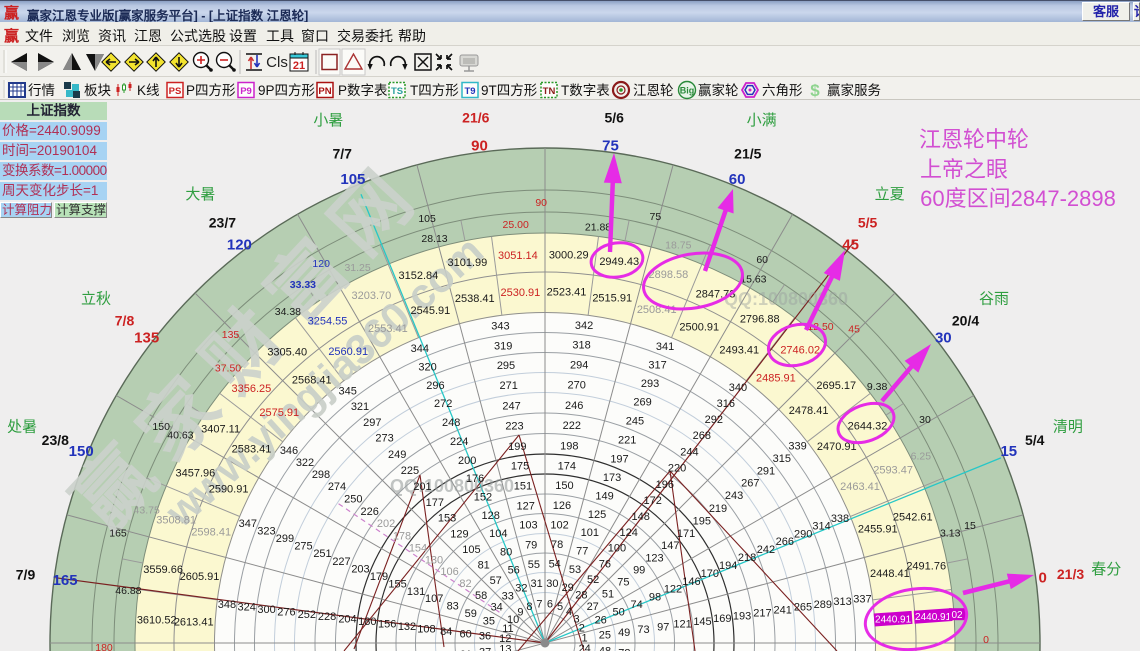 The height and width of the screenshot is (651, 1140). What do you see at coordinates (22, 426) in the screenshot?
I see `svg-text: 处暑` at bounding box center [22, 426].